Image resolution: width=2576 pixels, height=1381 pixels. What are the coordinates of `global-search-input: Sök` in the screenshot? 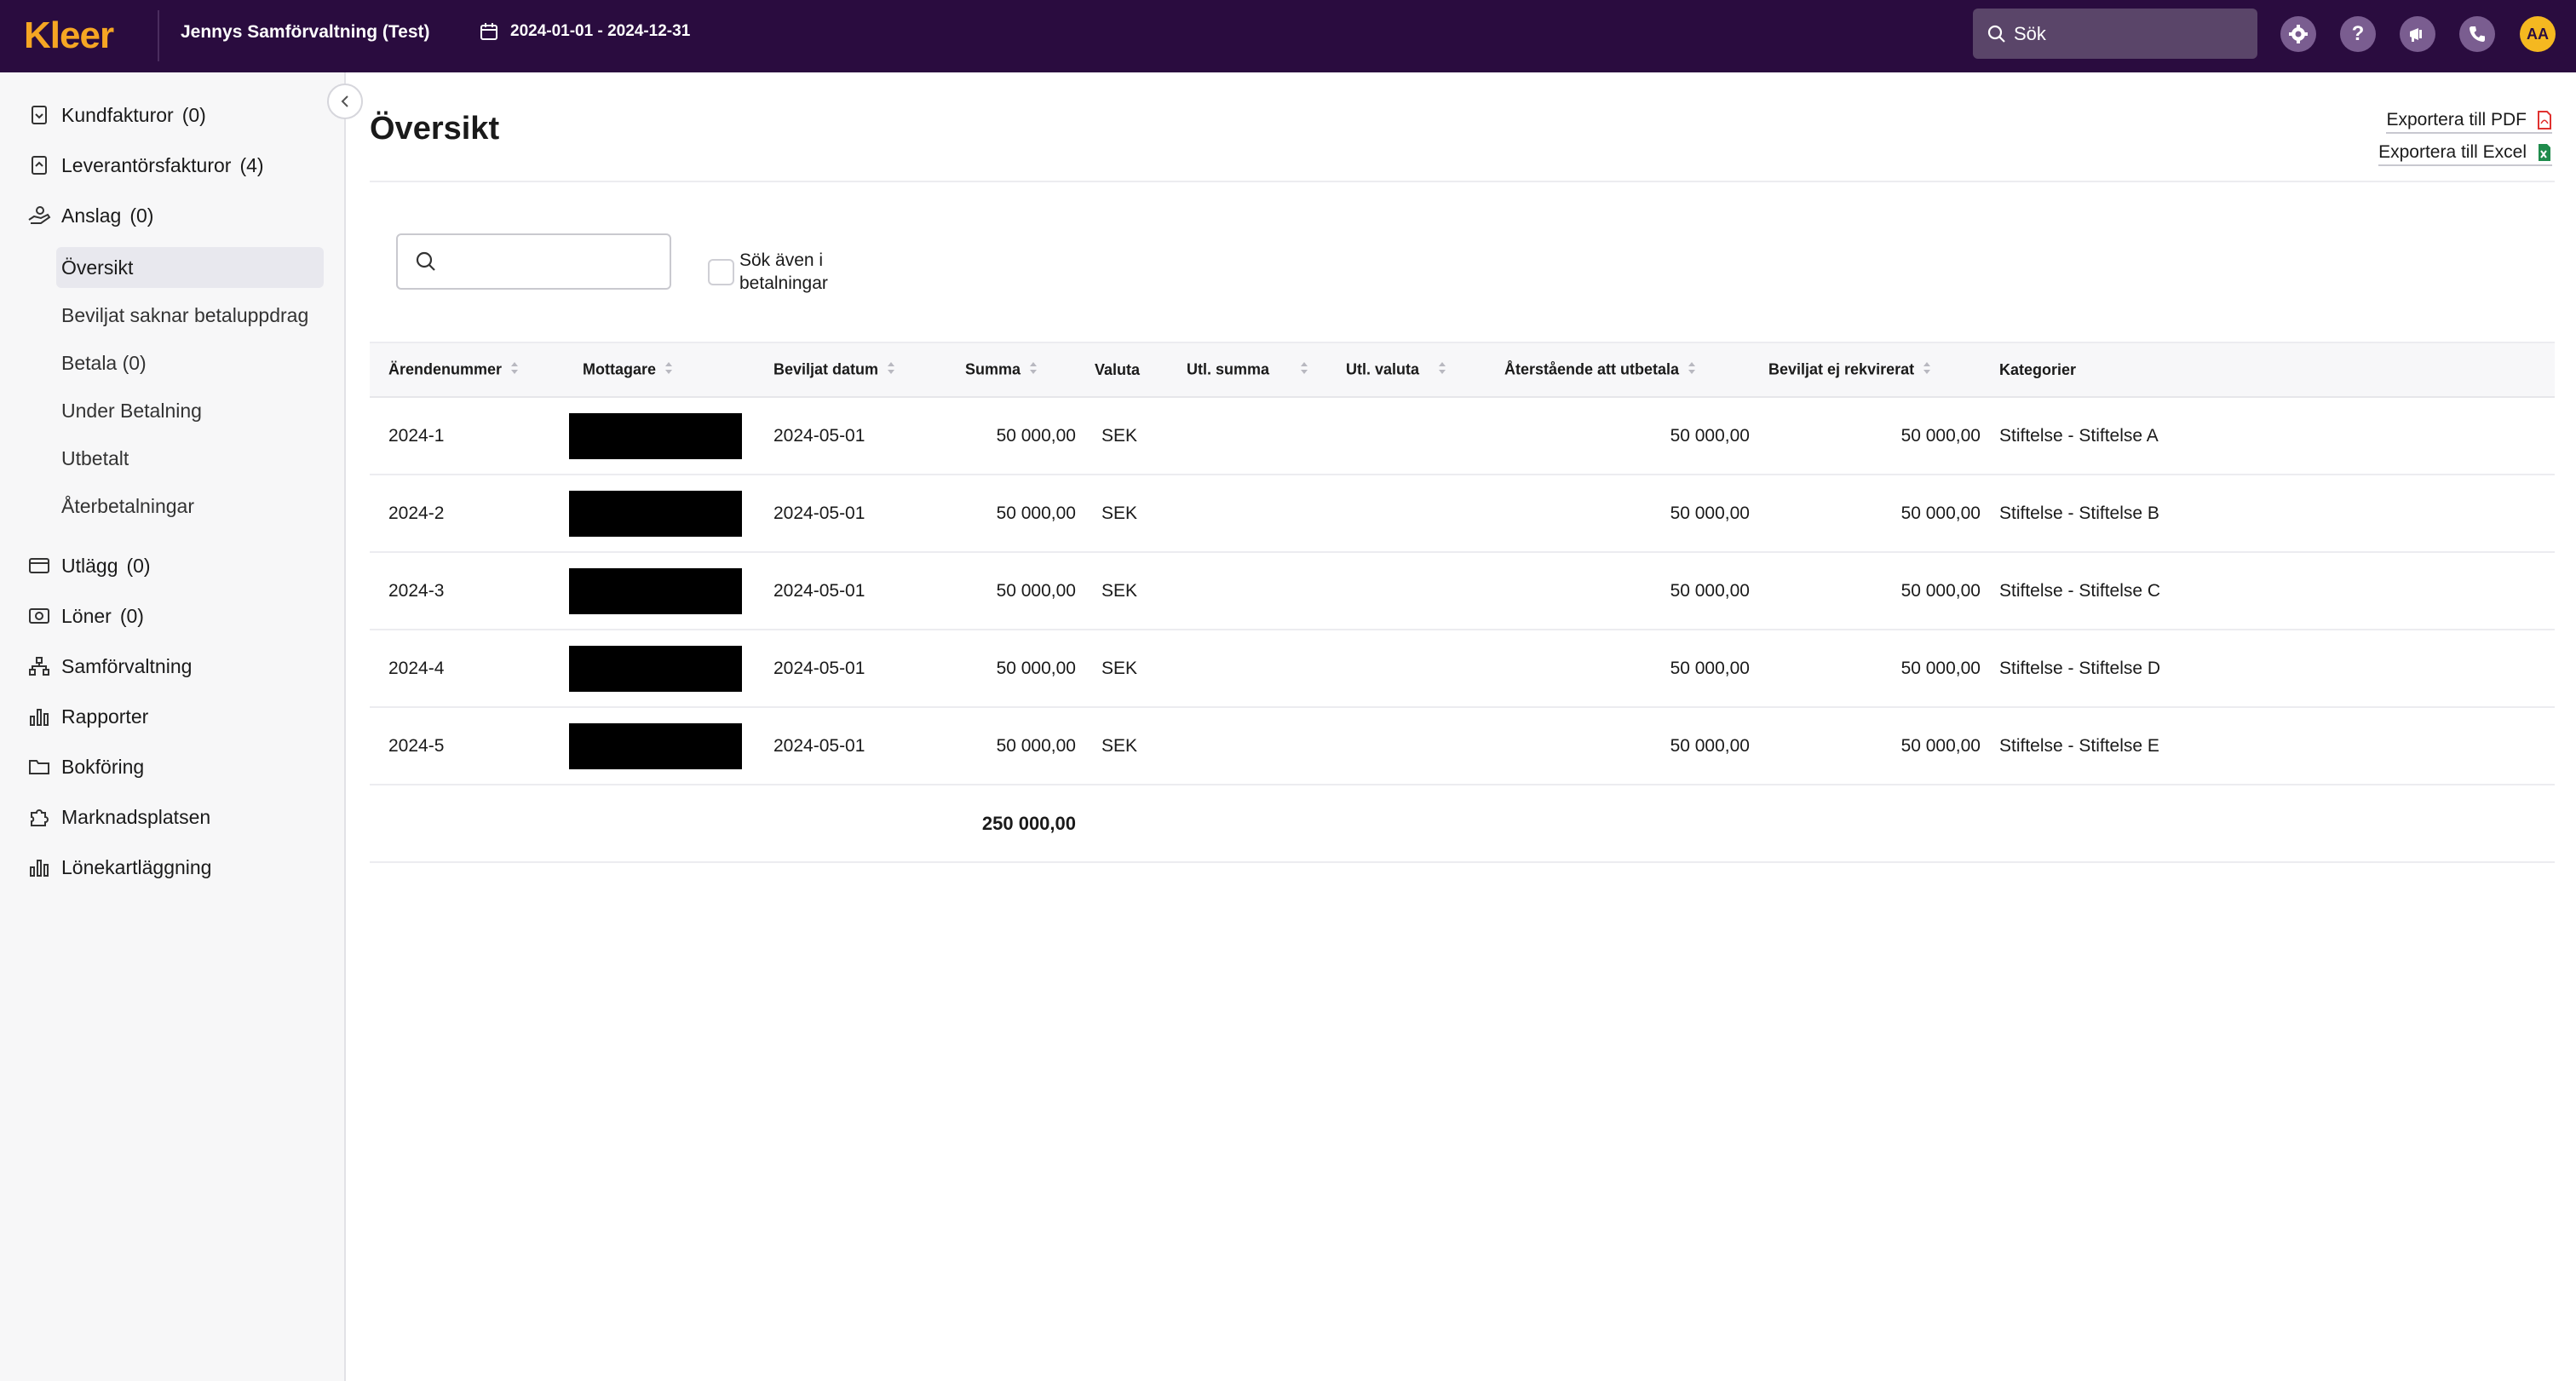 It's located at (2115, 34).